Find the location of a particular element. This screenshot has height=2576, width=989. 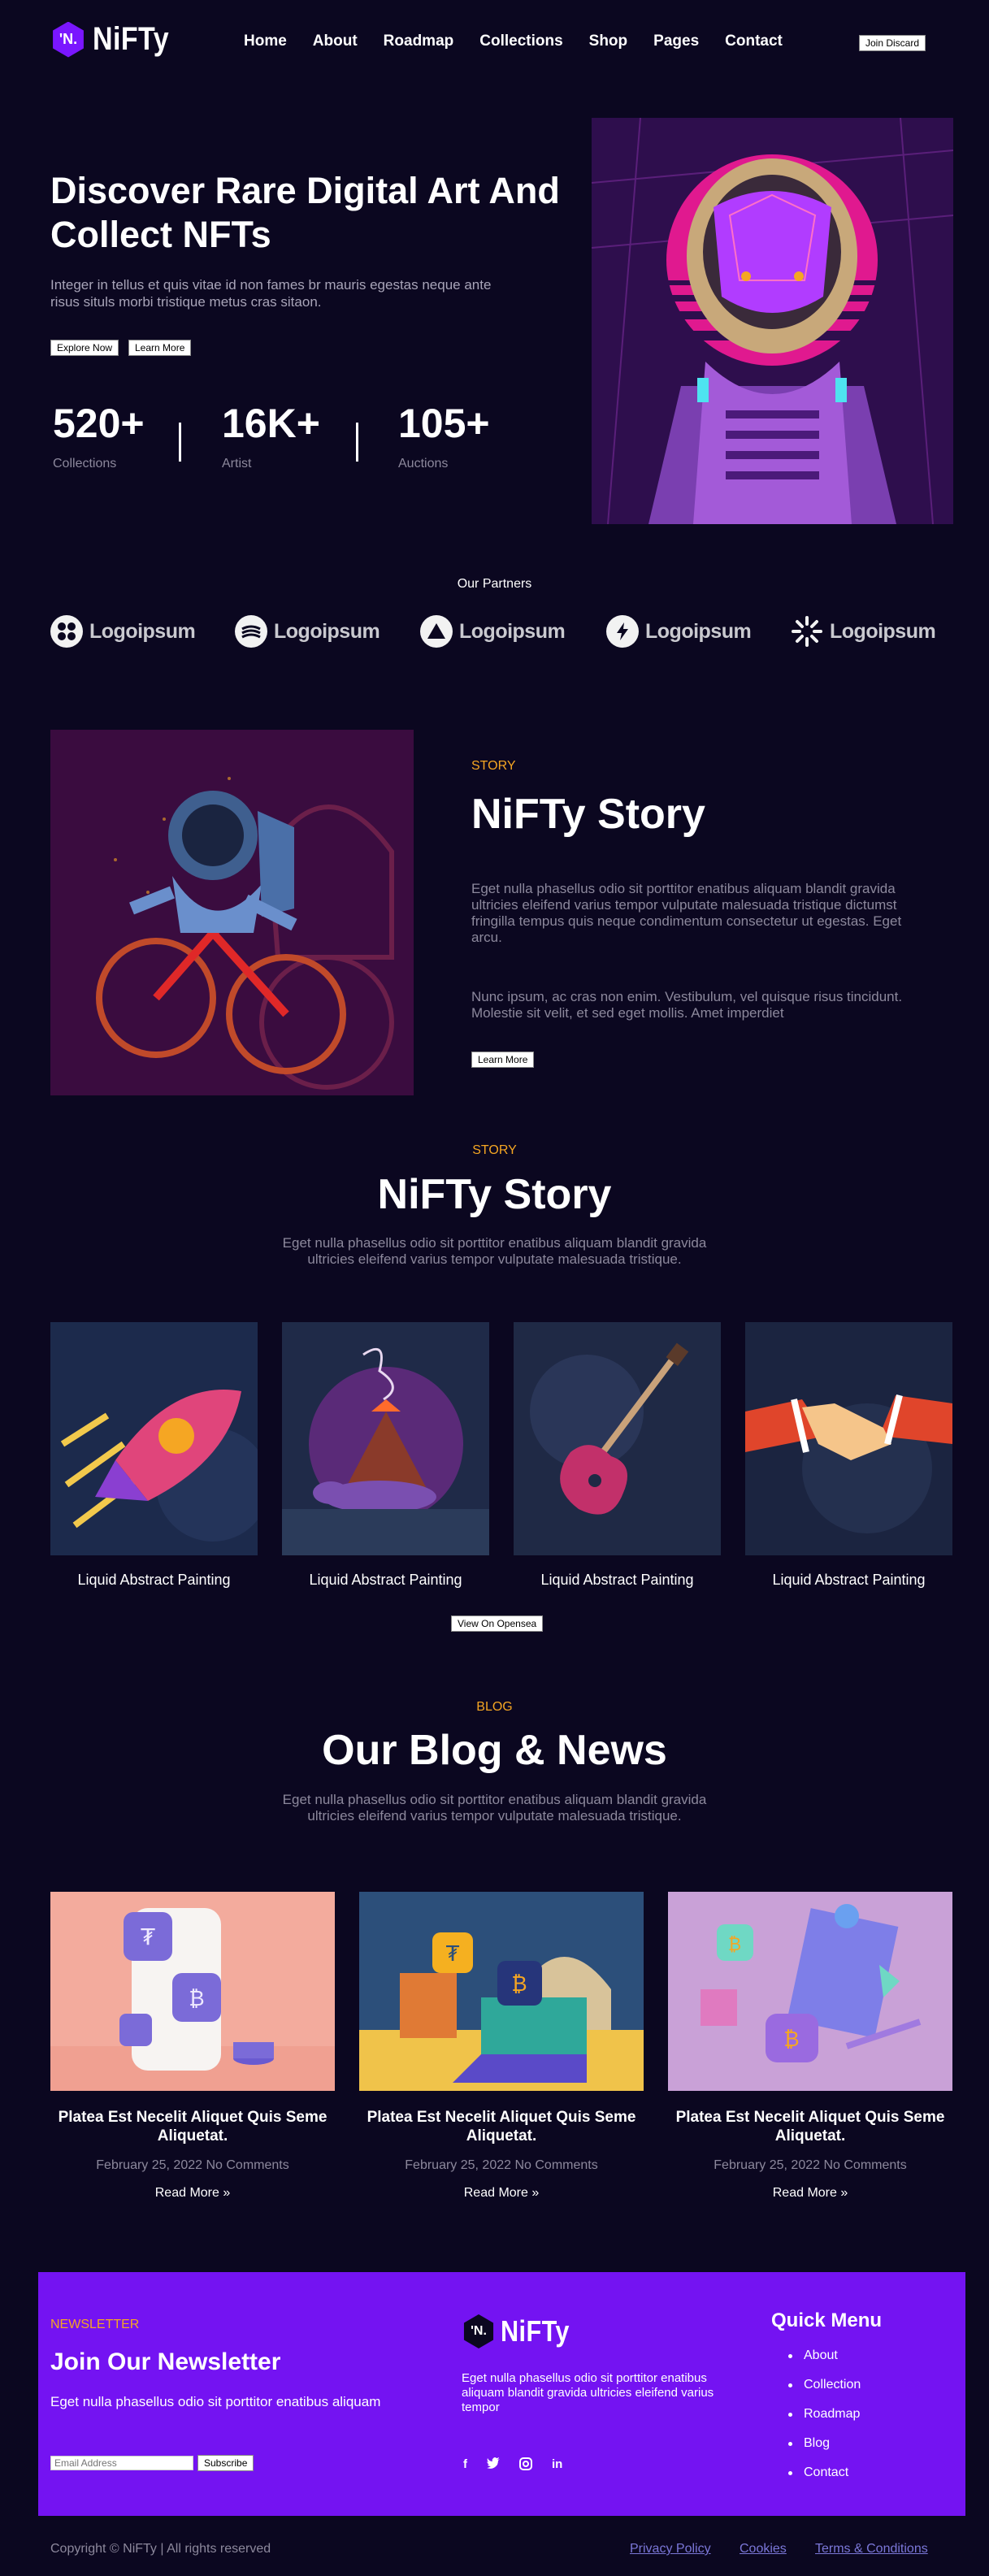

email-input is located at coordinates (121, 2463).